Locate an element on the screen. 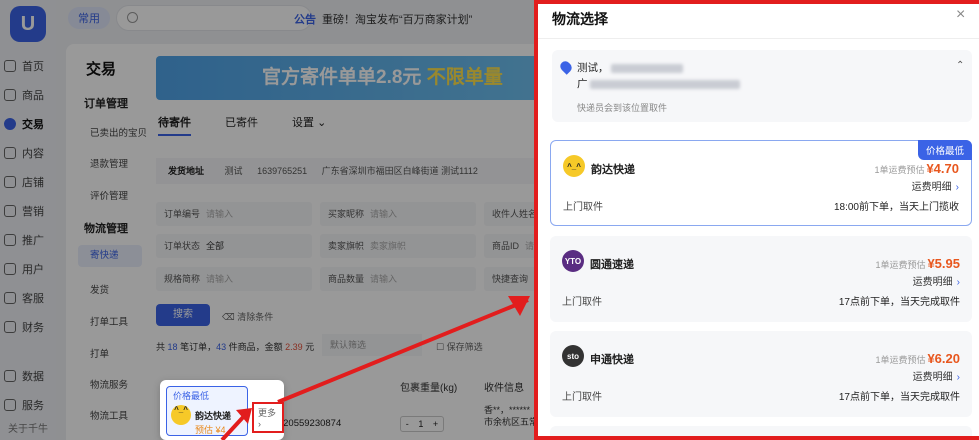  yto-logo-icon: YTO is located at coordinates (573, 261).